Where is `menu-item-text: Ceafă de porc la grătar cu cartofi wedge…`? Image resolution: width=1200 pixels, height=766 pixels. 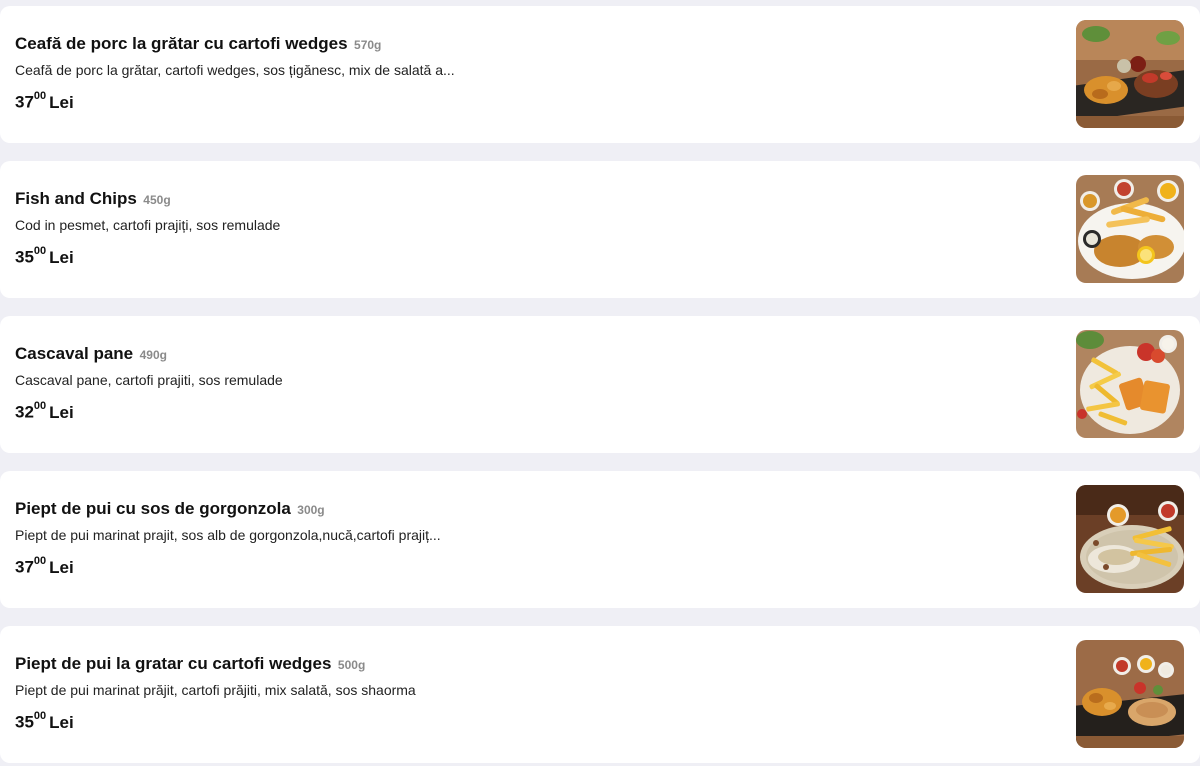 menu-item-text: Ceafă de porc la grătar cu cartofi wedge… is located at coordinates (537, 74).